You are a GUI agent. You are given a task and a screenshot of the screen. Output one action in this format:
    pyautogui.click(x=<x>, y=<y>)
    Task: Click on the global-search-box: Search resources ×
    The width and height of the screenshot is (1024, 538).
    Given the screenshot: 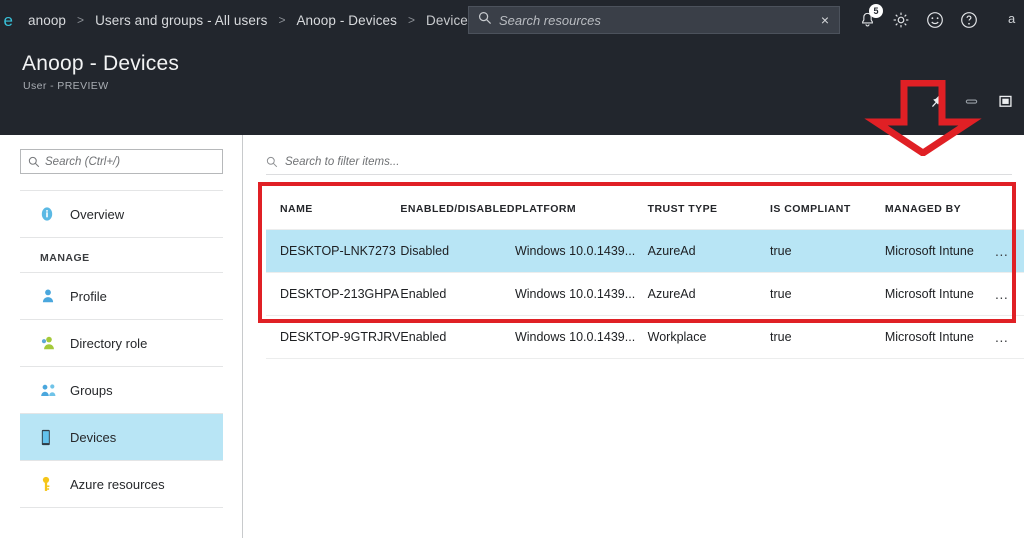 What is the action you would take?
    pyautogui.click(x=654, y=20)
    